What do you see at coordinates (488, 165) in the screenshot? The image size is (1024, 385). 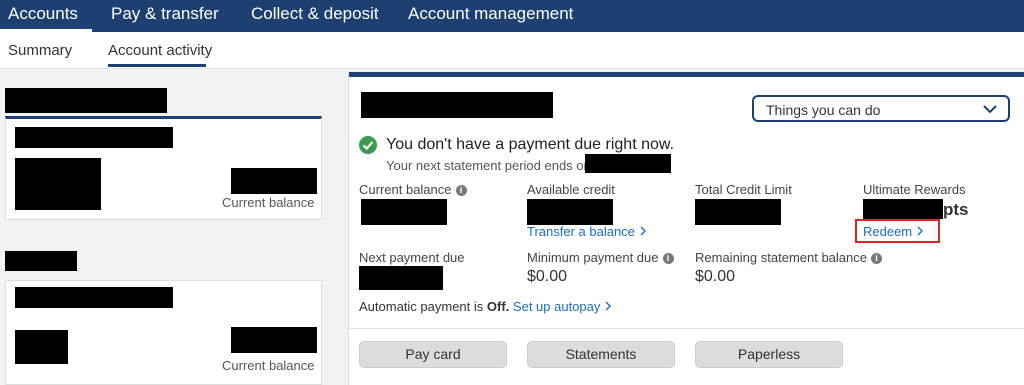 I see `statement-period-message: Your next statement period ends on` at bounding box center [488, 165].